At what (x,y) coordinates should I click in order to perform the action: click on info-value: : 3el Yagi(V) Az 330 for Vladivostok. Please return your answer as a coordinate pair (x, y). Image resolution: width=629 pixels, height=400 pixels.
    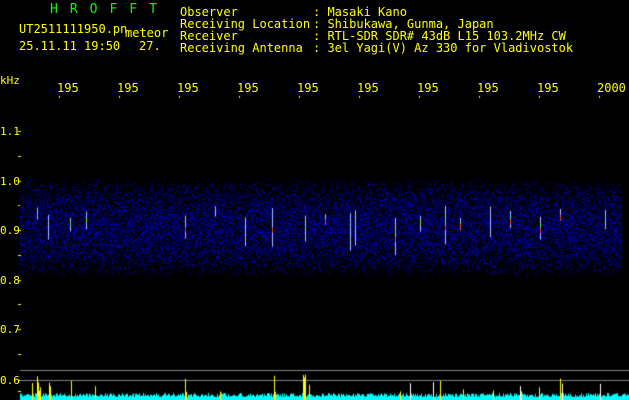
    Looking at the image, I should click on (443, 48).